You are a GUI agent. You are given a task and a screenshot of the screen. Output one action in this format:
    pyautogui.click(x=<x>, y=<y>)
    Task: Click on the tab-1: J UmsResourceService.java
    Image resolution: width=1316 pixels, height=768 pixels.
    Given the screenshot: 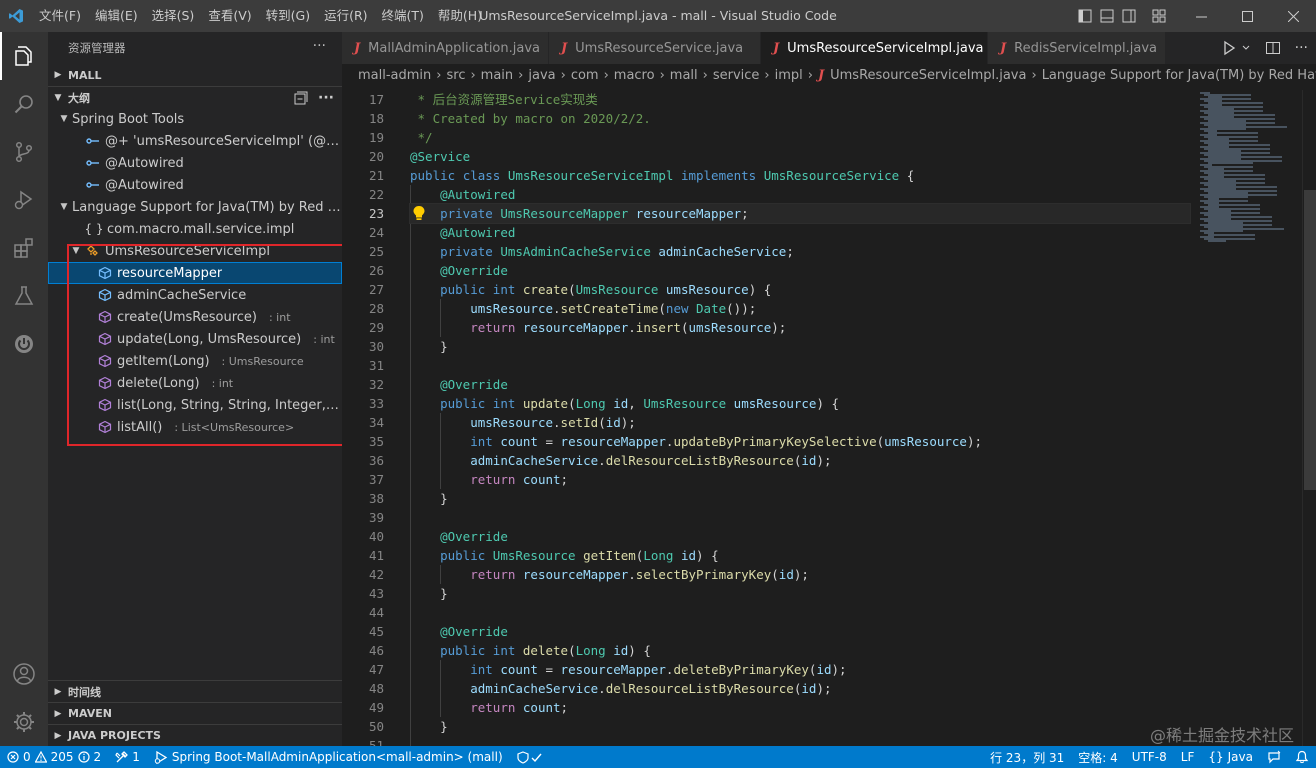 What is the action you would take?
    pyautogui.click(x=655, y=48)
    